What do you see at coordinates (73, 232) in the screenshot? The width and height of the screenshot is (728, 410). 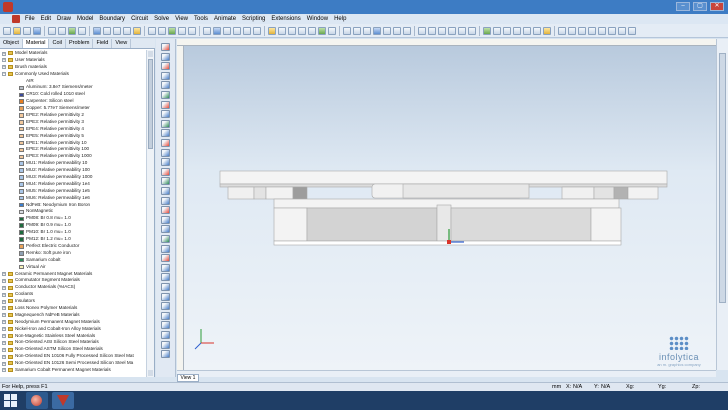 I see `tree-item: PM10: Br 1.0 mu= 1.0` at bounding box center [73, 232].